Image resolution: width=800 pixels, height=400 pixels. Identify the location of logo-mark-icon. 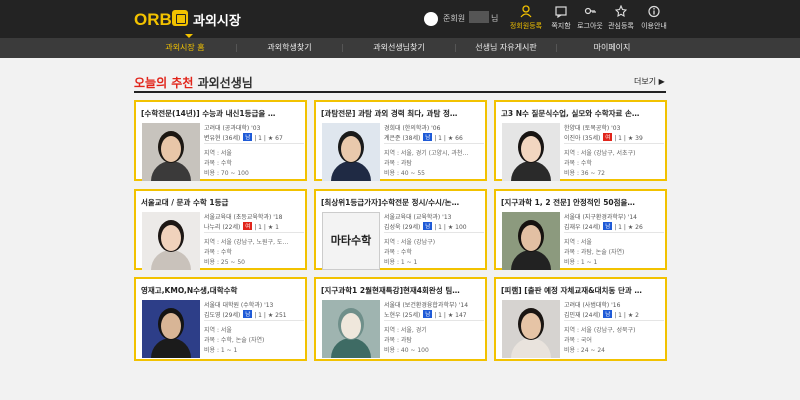
(180, 18).